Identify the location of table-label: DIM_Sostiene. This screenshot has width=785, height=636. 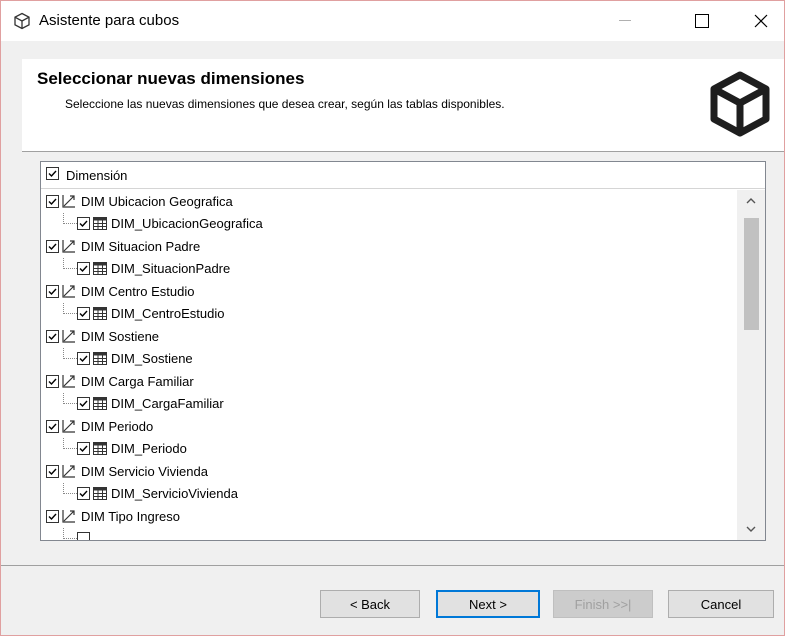
(152, 358).